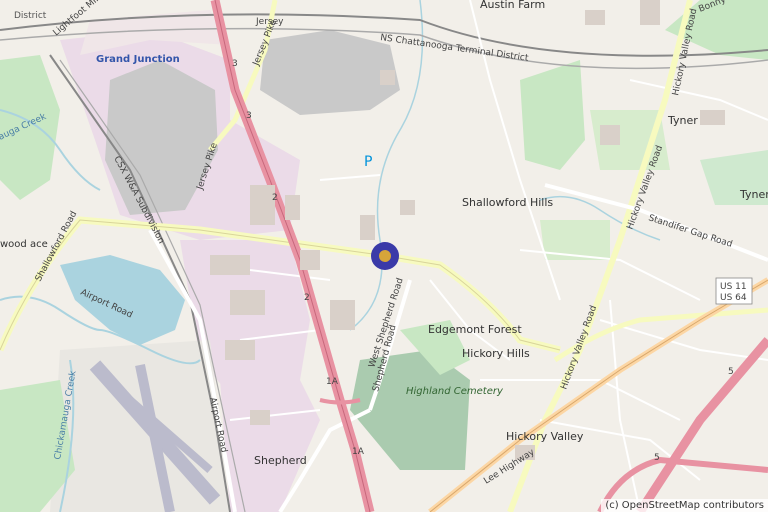  I want to click on place-label: Highland Cemetery, so click(455, 391).